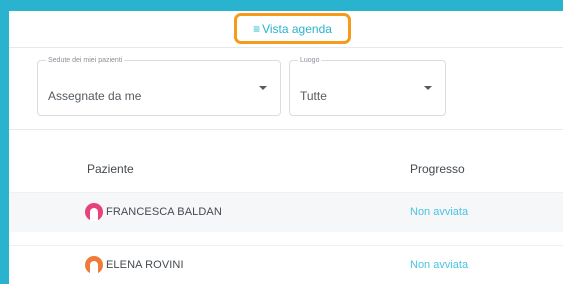  Describe the element at coordinates (110, 169) in the screenshot. I see `column-header-patient: Paziente` at that location.